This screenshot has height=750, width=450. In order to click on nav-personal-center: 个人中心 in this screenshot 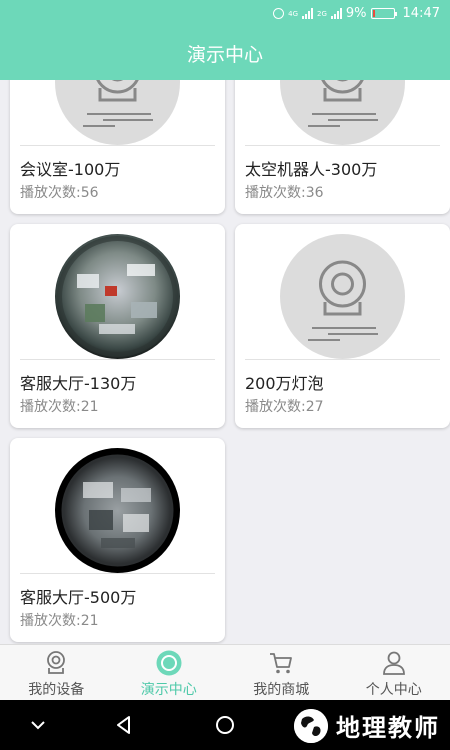, I will do `click(394, 672)`.